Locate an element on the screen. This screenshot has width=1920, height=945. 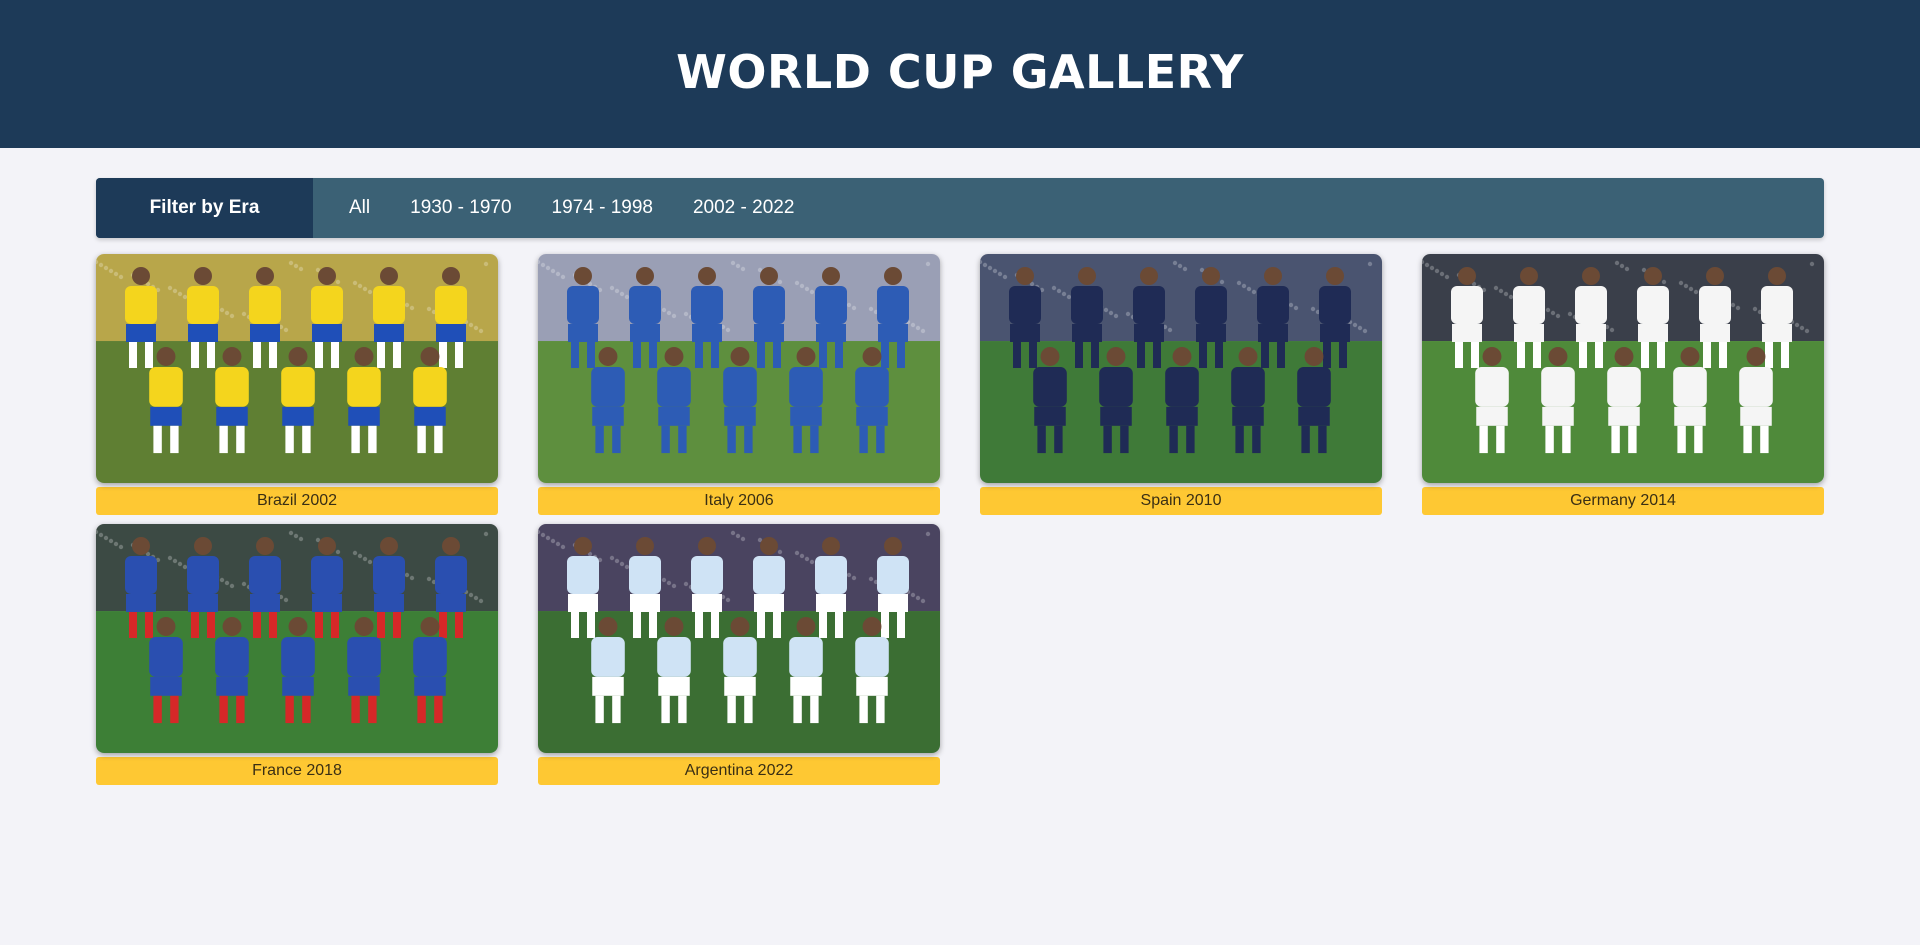
gallery-card-argentina-2022: Argentina 2022 is located at coordinates (739, 654).